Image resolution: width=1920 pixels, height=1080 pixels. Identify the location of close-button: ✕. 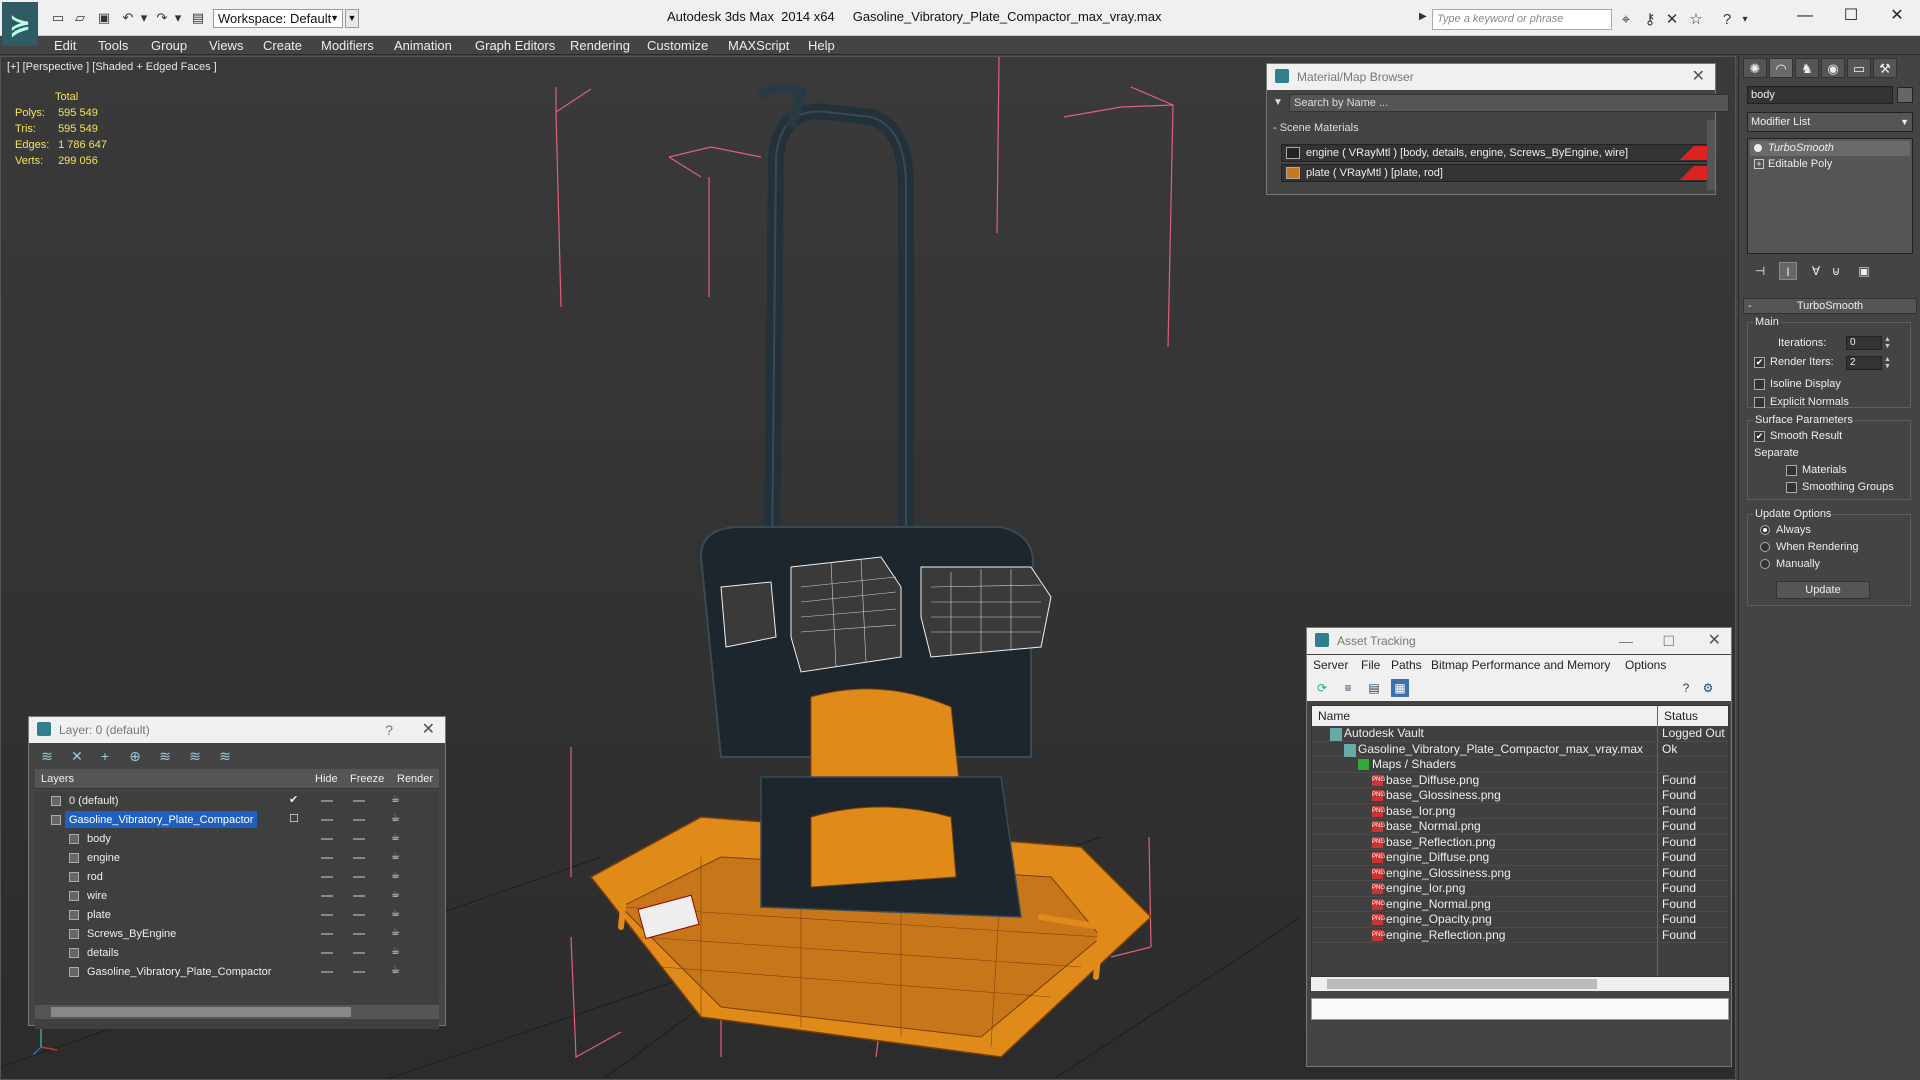
(1897, 16).